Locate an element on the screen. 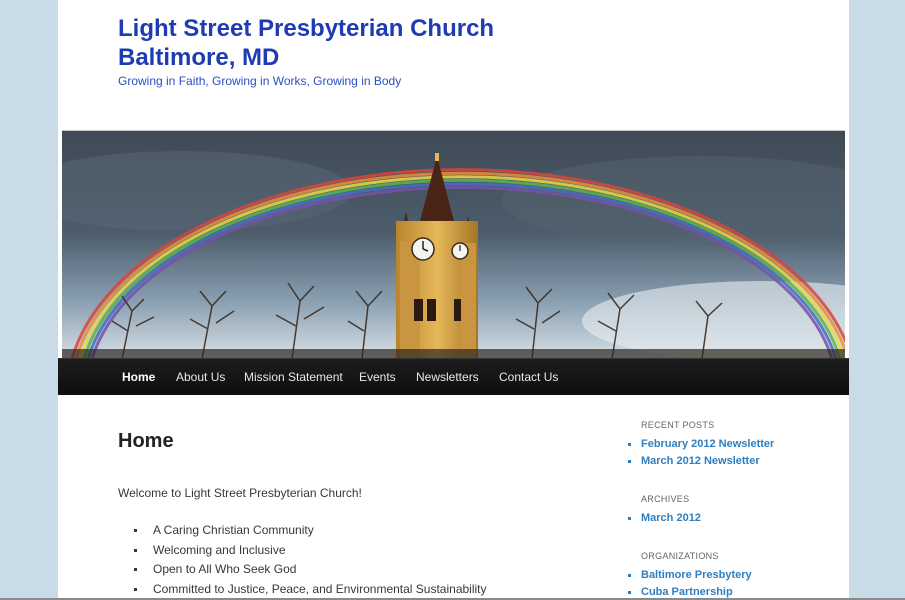 The image size is (905, 600). site-title-line1: Light Street Presbyterian Church is located at coordinates (348, 28).